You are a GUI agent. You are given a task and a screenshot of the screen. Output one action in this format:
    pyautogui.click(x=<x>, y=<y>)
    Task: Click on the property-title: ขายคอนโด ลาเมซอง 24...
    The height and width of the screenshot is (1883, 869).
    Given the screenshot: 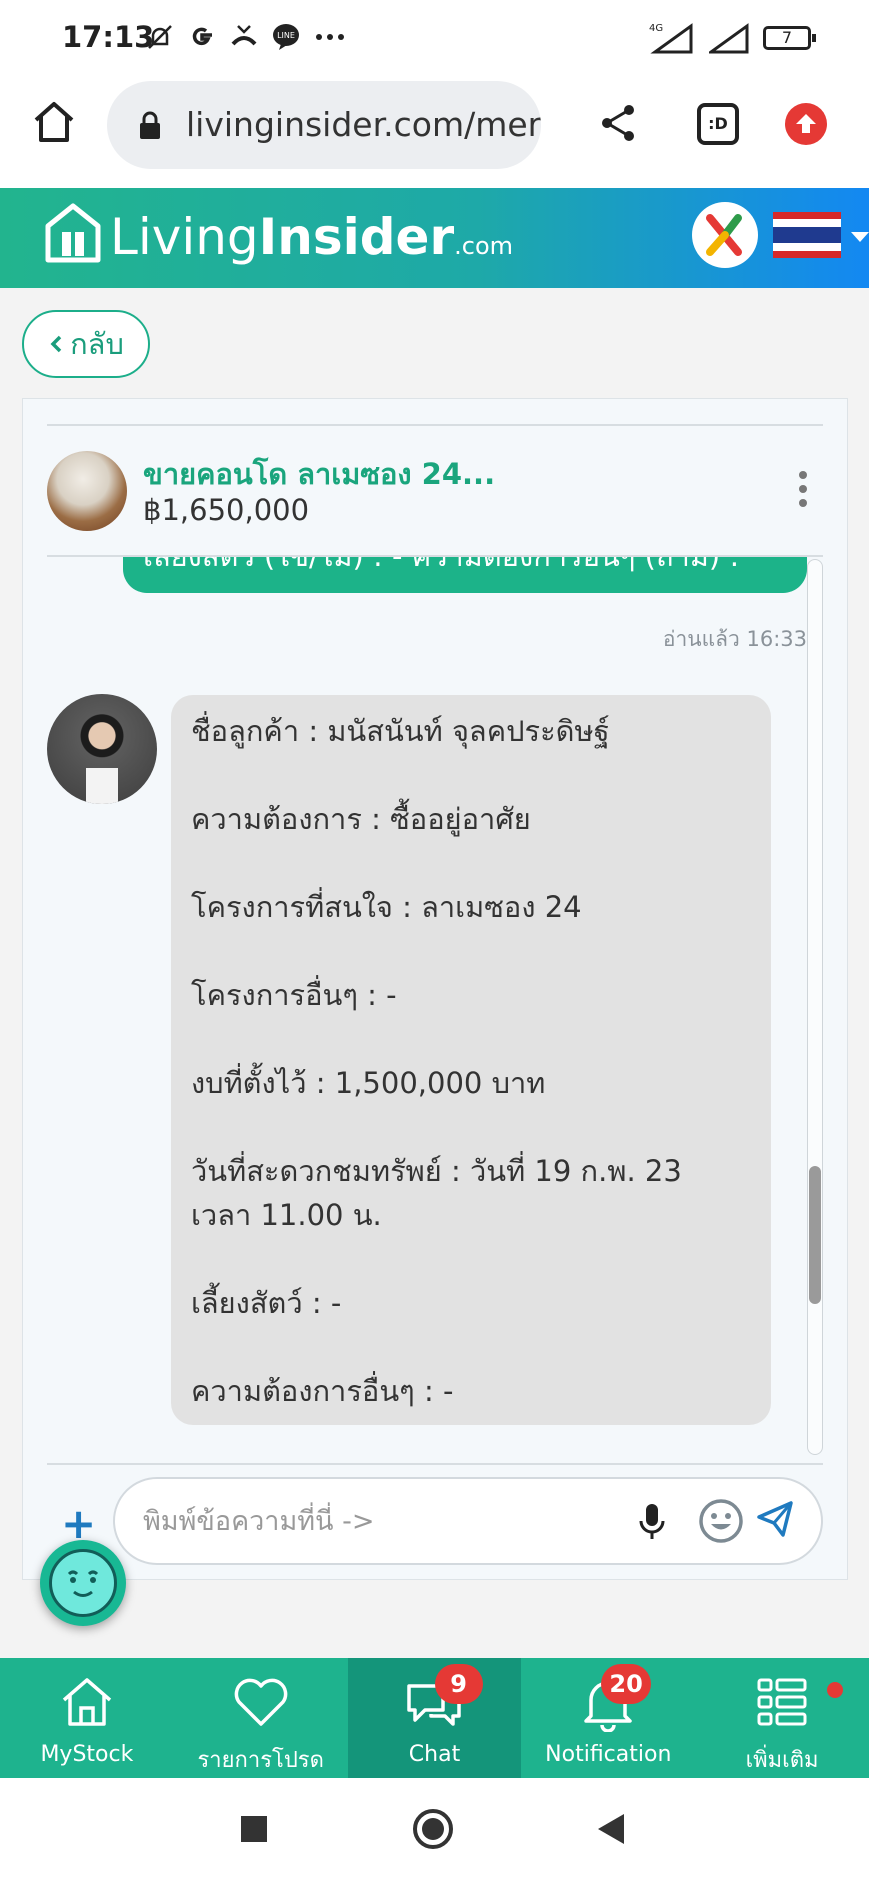 What is the action you would take?
    pyautogui.click(x=319, y=474)
    